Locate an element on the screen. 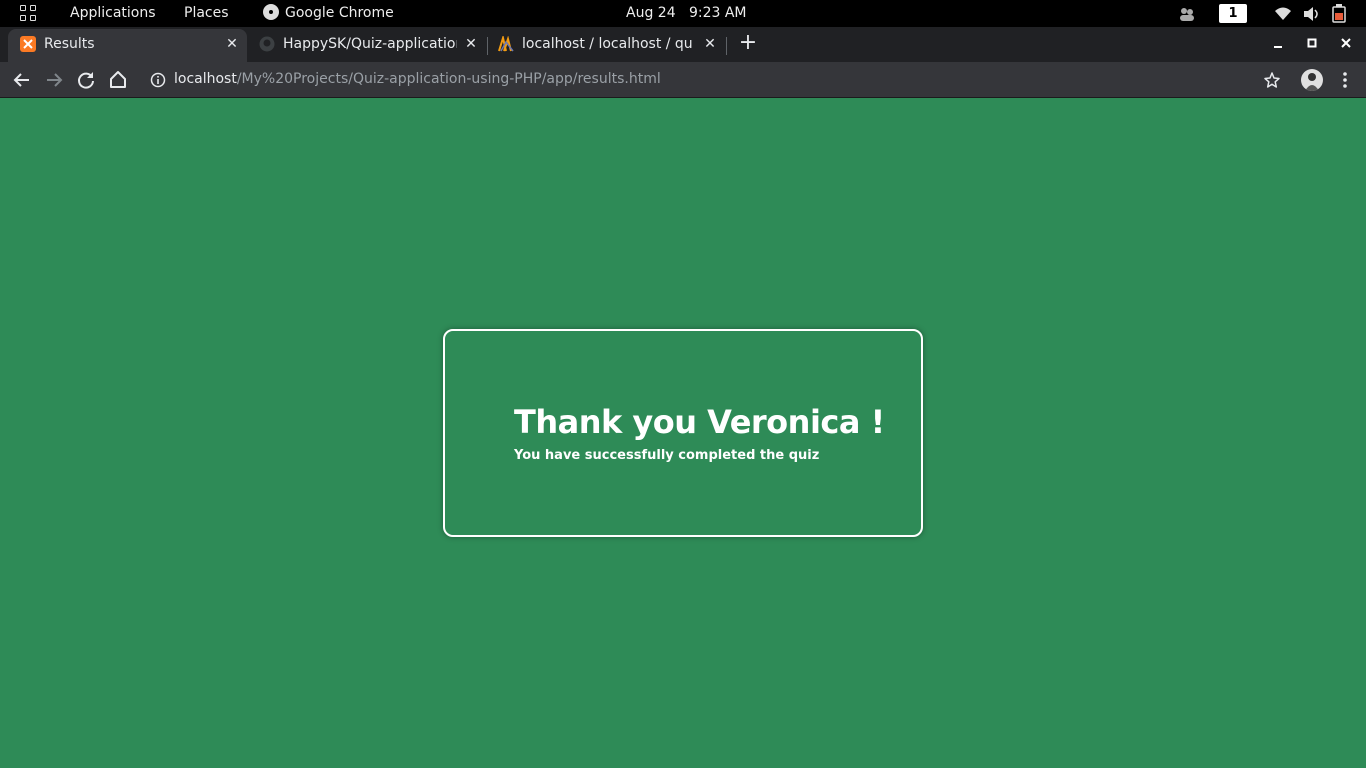 This screenshot has width=1366, height=768. minimize-icon is located at coordinates (1278, 47).